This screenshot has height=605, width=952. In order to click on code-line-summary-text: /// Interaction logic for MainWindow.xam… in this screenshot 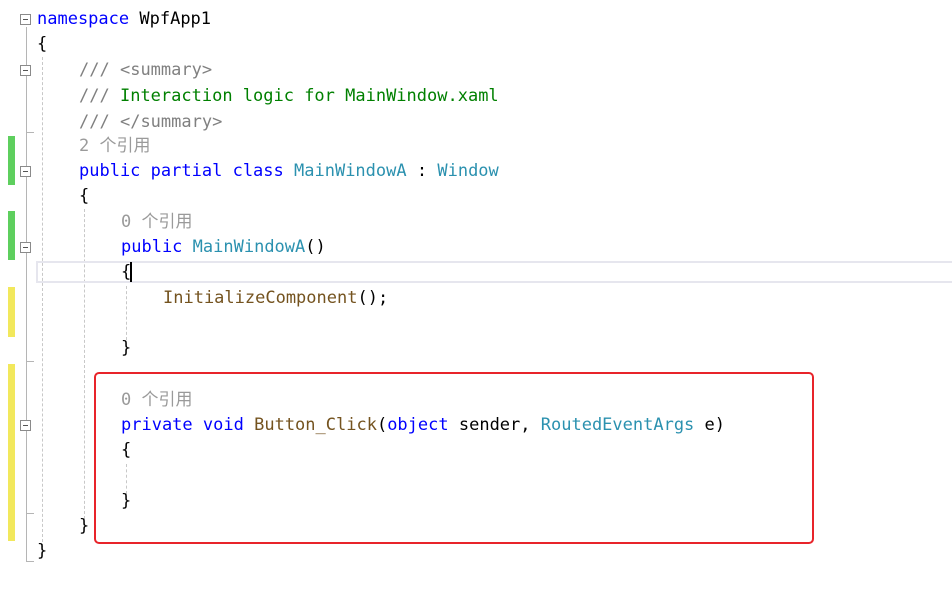, I will do `click(289, 96)`.